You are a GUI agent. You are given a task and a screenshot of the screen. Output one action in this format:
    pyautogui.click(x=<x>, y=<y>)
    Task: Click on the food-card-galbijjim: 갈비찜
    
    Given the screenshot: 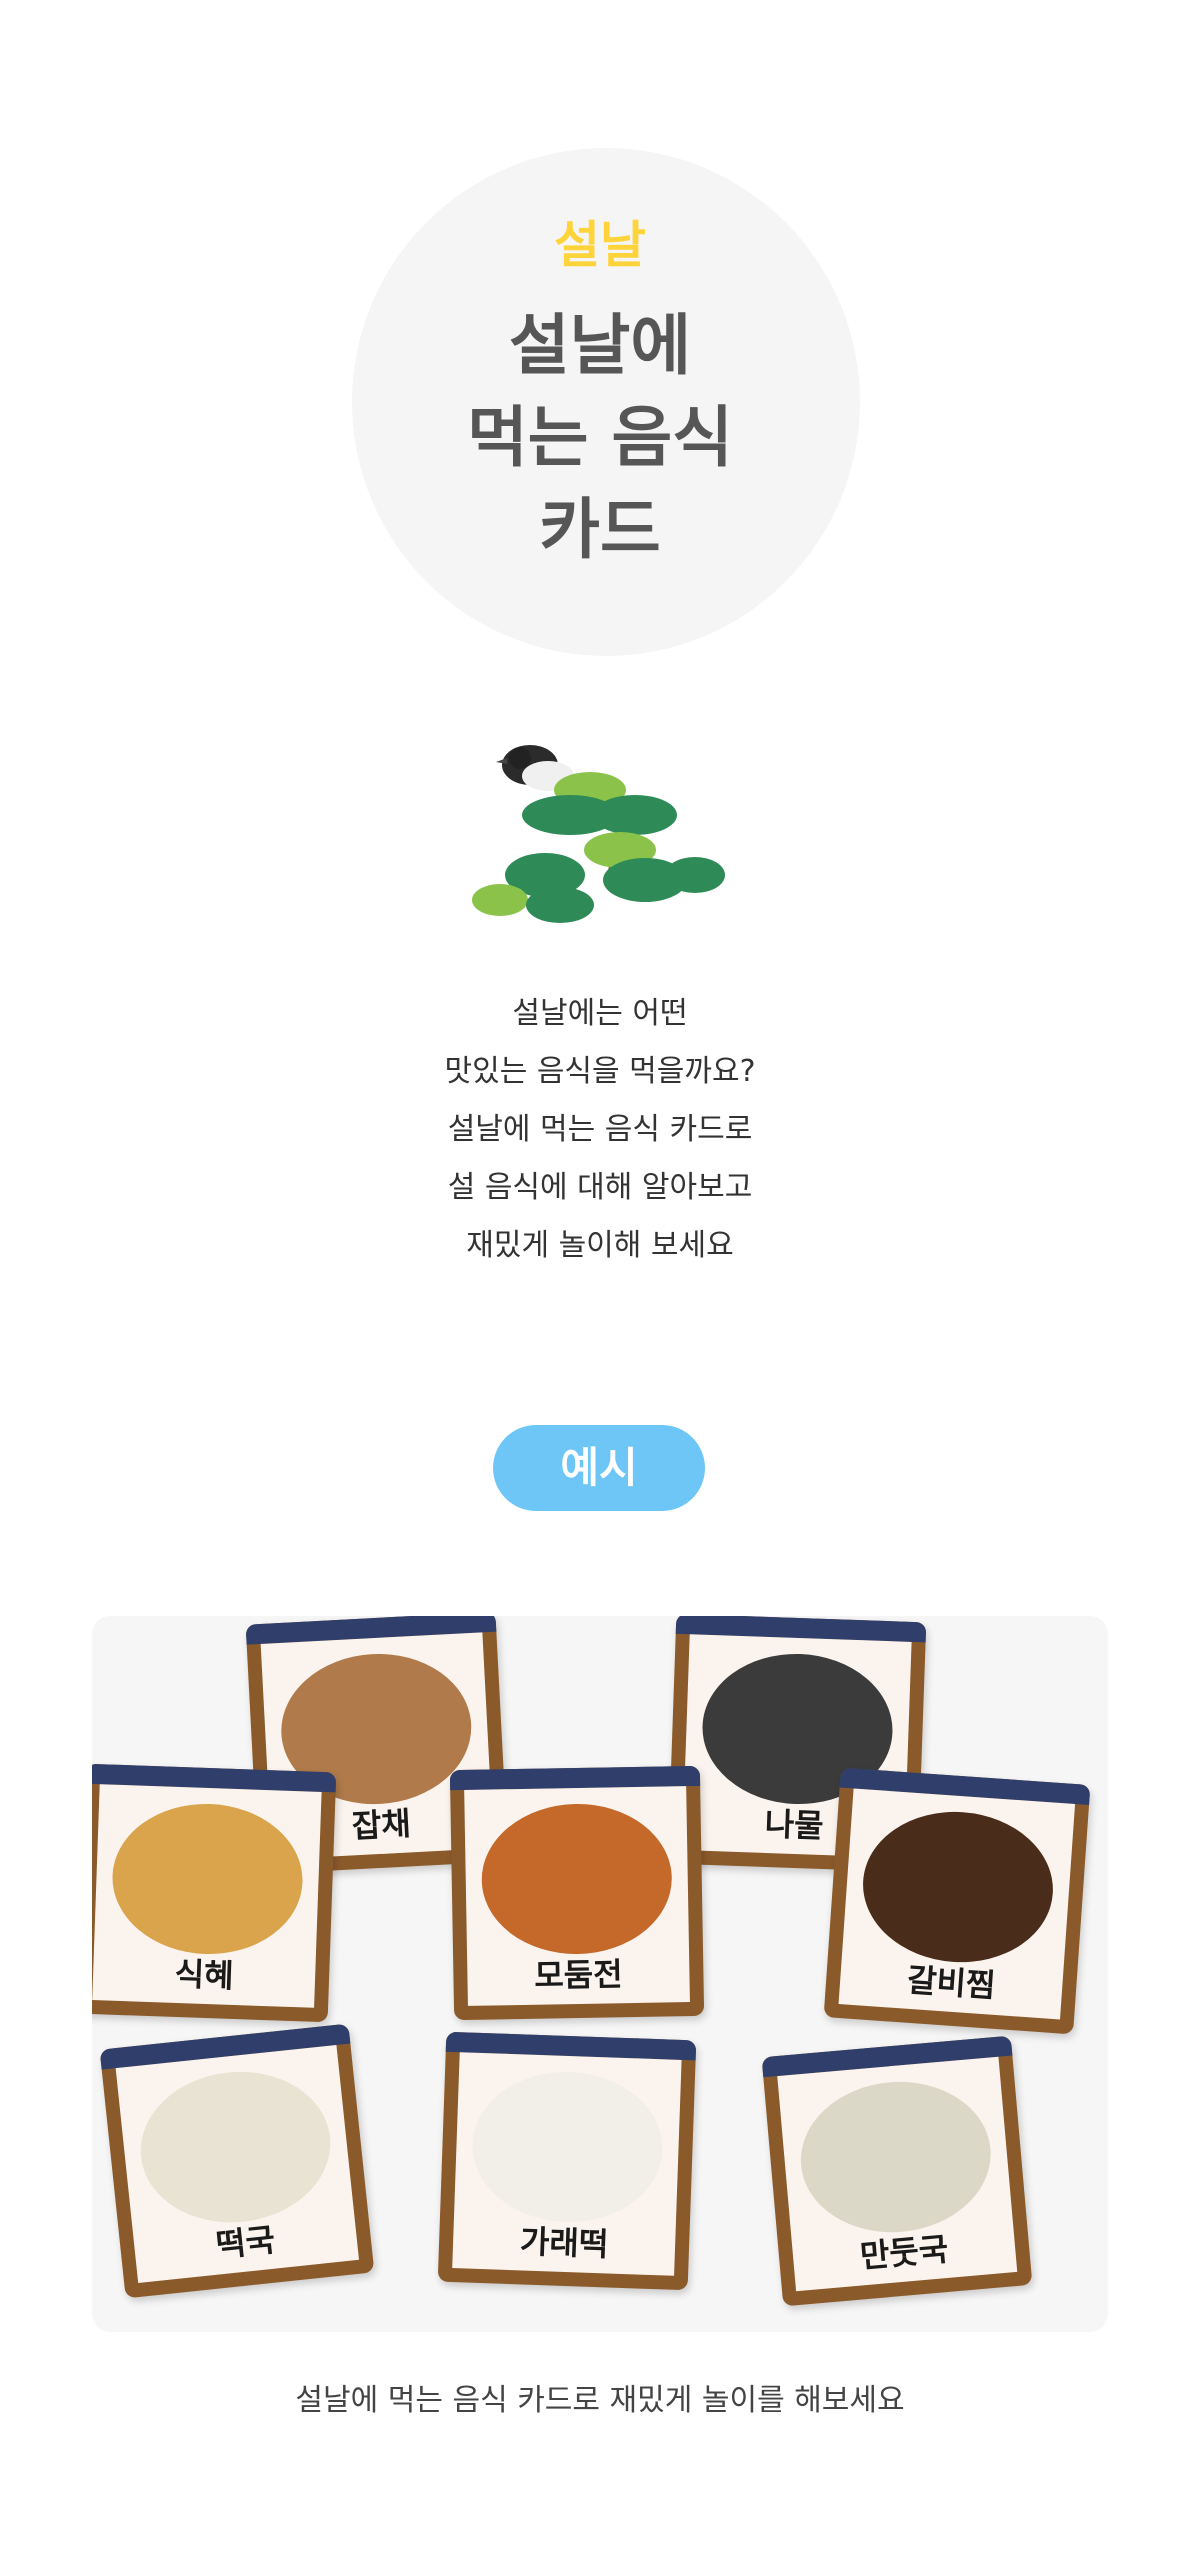 What is the action you would take?
    pyautogui.click(x=957, y=1901)
    